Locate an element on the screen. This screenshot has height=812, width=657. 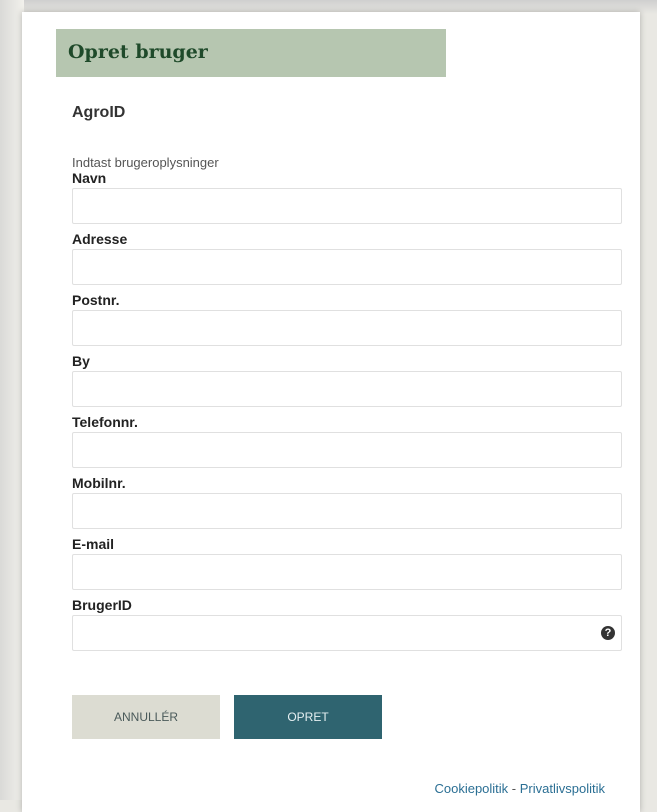
adresse-label: Adresse is located at coordinates (100, 239).